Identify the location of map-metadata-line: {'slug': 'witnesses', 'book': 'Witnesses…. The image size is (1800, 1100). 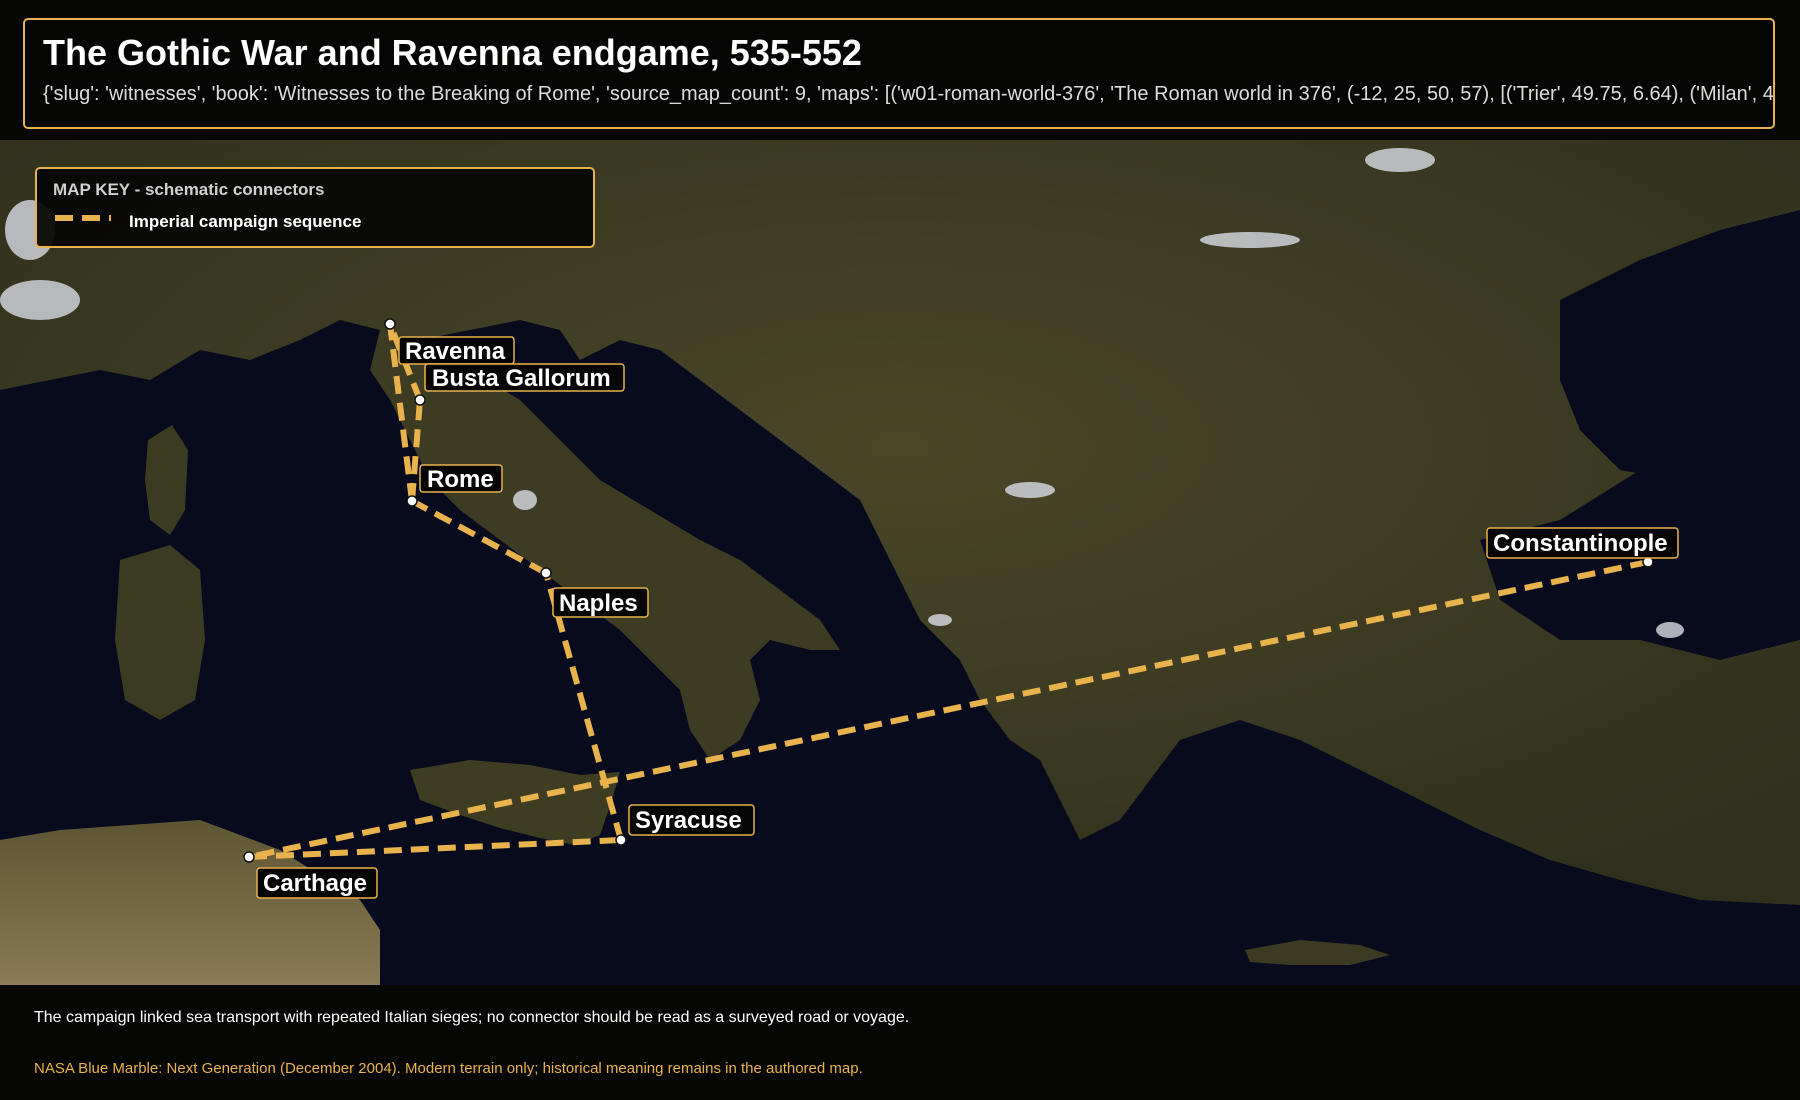
(908, 94).